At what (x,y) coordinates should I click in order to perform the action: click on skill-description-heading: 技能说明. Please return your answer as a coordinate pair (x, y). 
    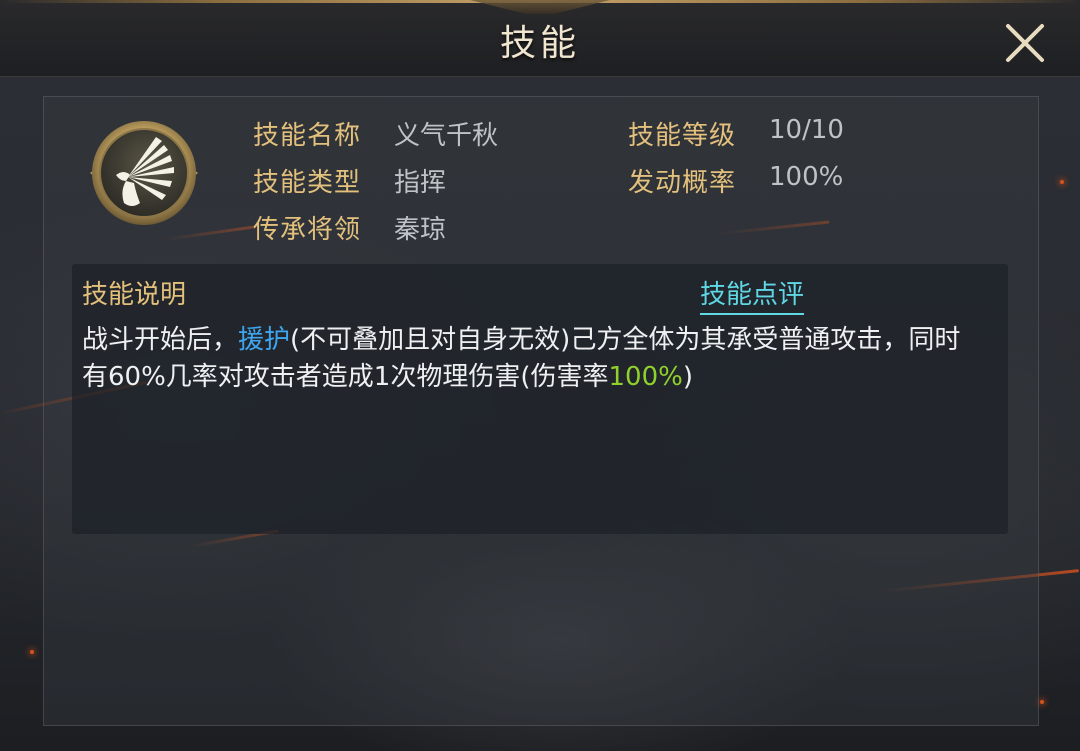
    Looking at the image, I should click on (134, 295).